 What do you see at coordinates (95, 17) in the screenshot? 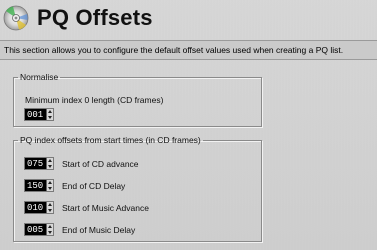
I see `page-title: PQ Offsets` at bounding box center [95, 17].